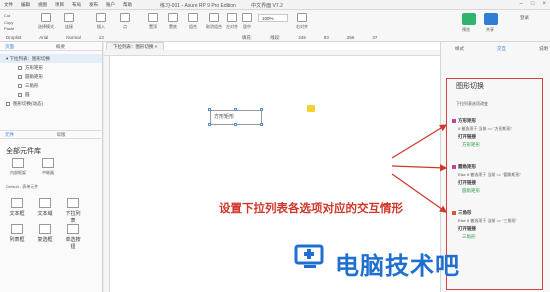  I want to click on align-left-button: 左对齐, so click(232, 21).